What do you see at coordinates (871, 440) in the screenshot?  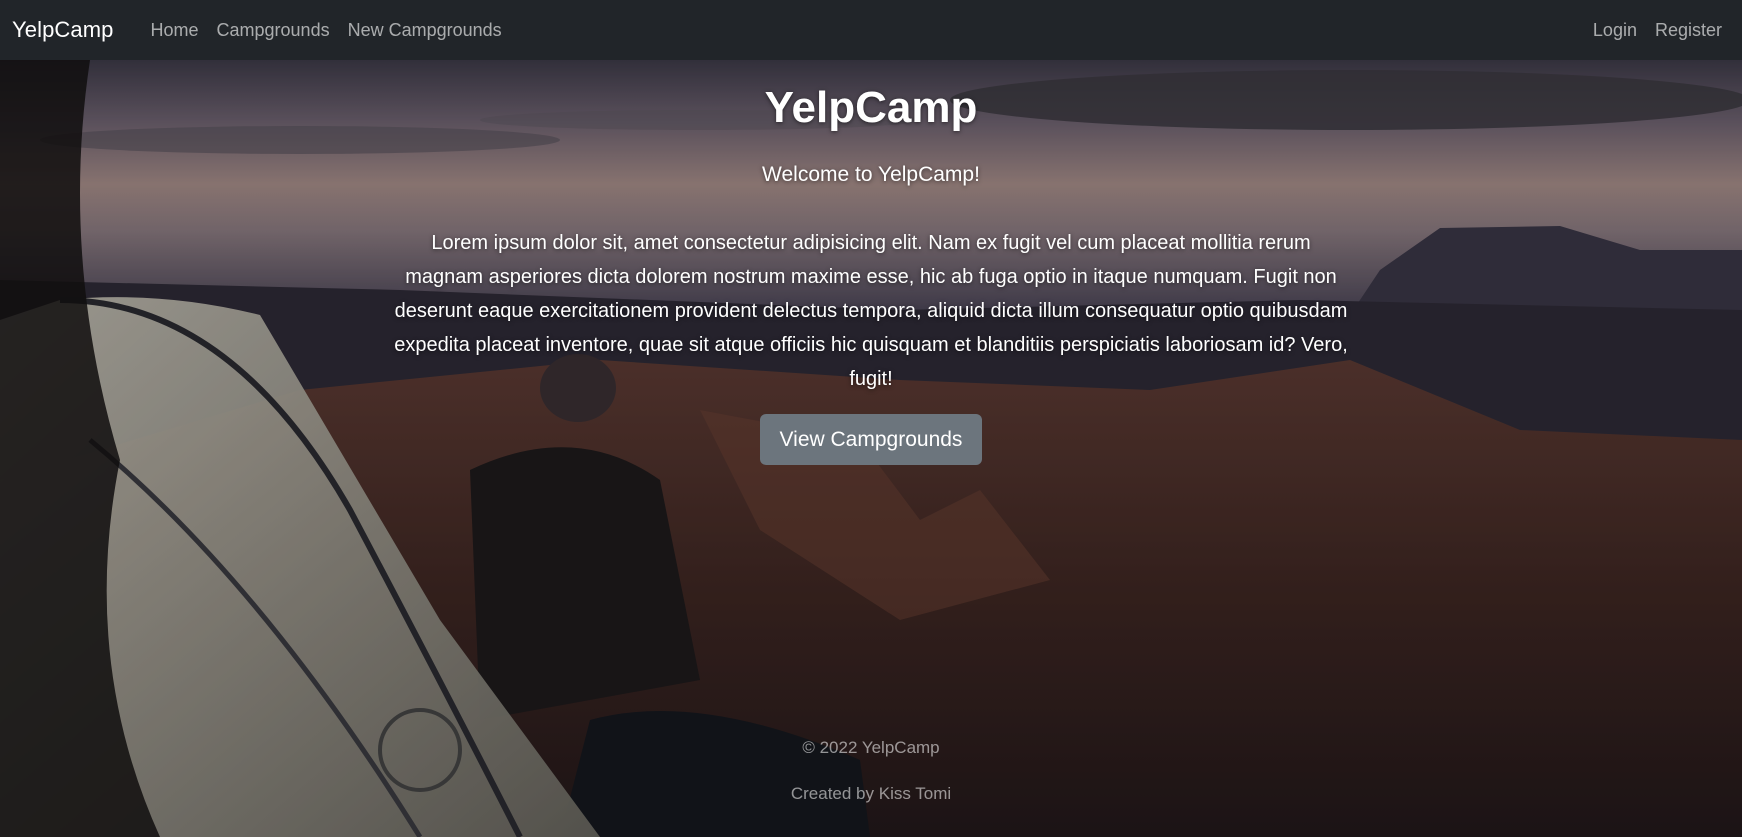 I see `view-campgrounds-button: View Campgrounds` at bounding box center [871, 440].